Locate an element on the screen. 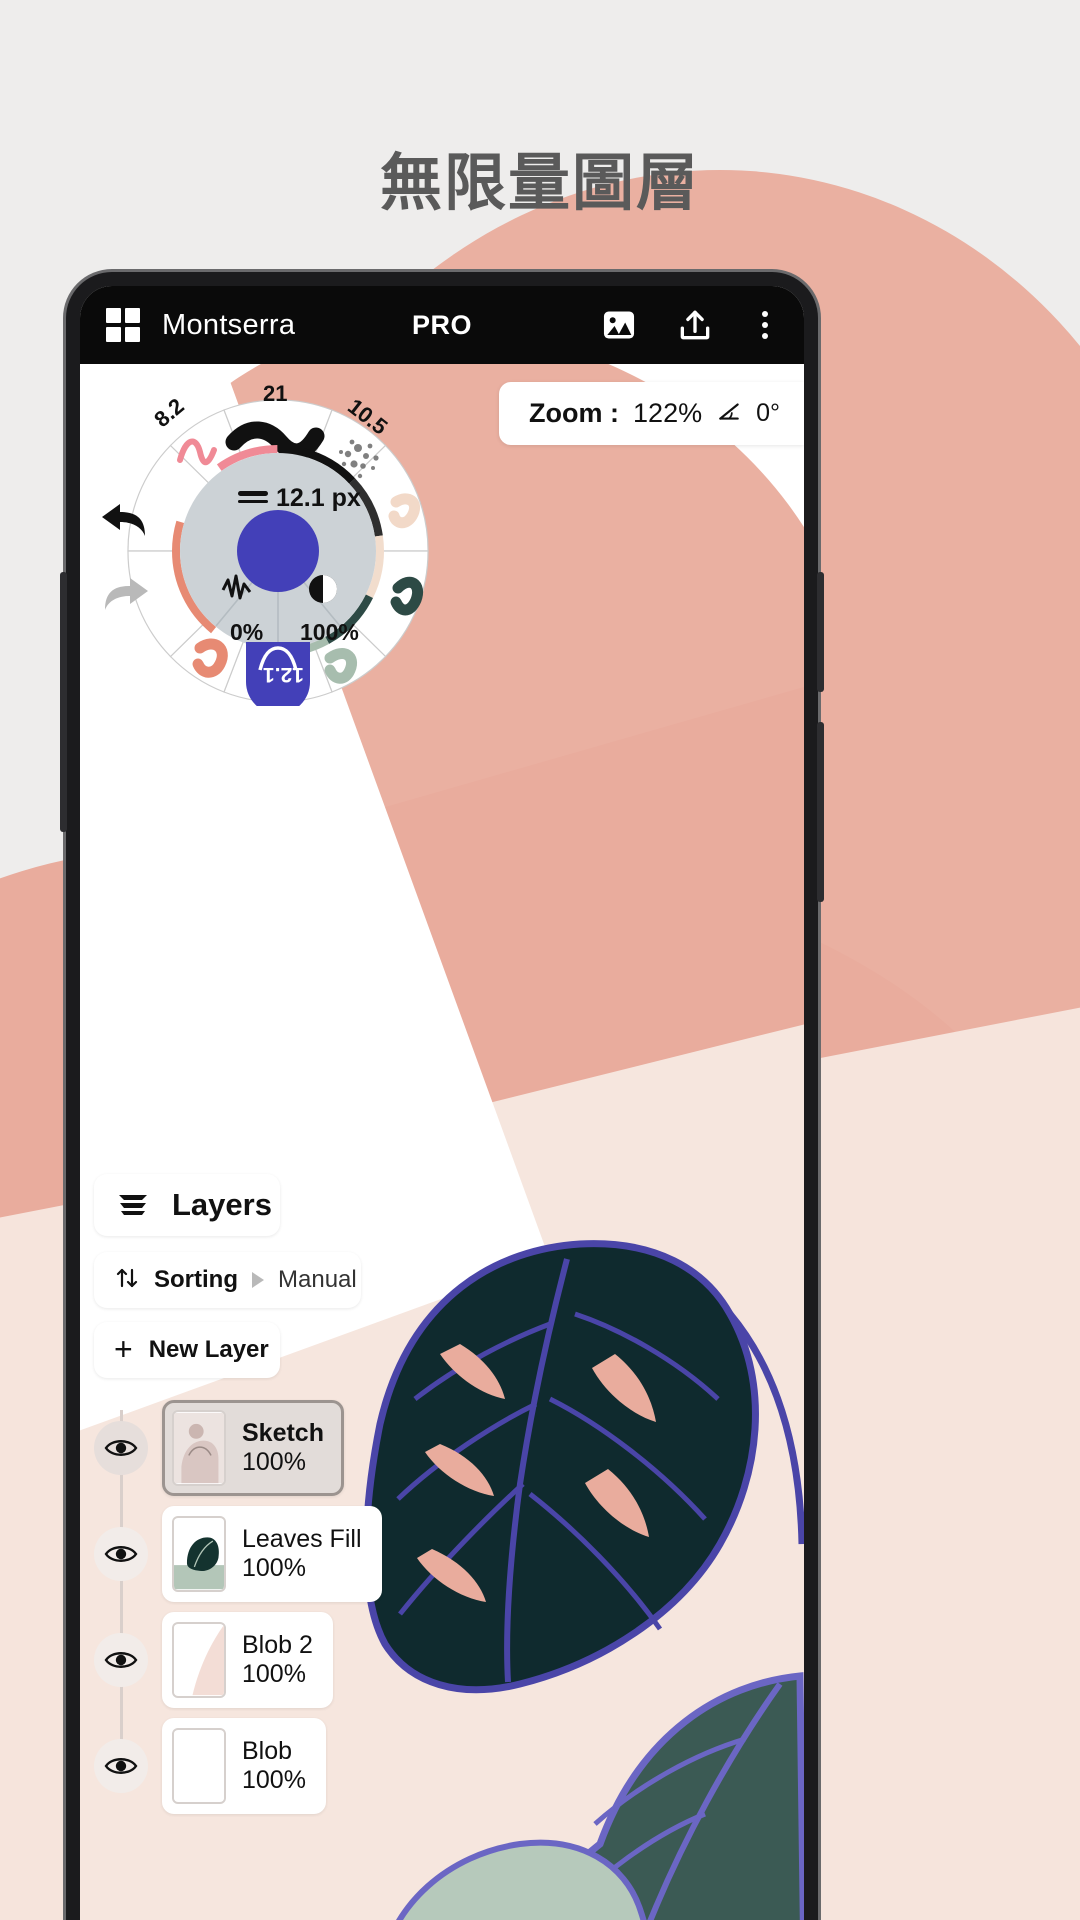 The image size is (1080, 1920). layers-header-label: Layers is located at coordinates (222, 1204).